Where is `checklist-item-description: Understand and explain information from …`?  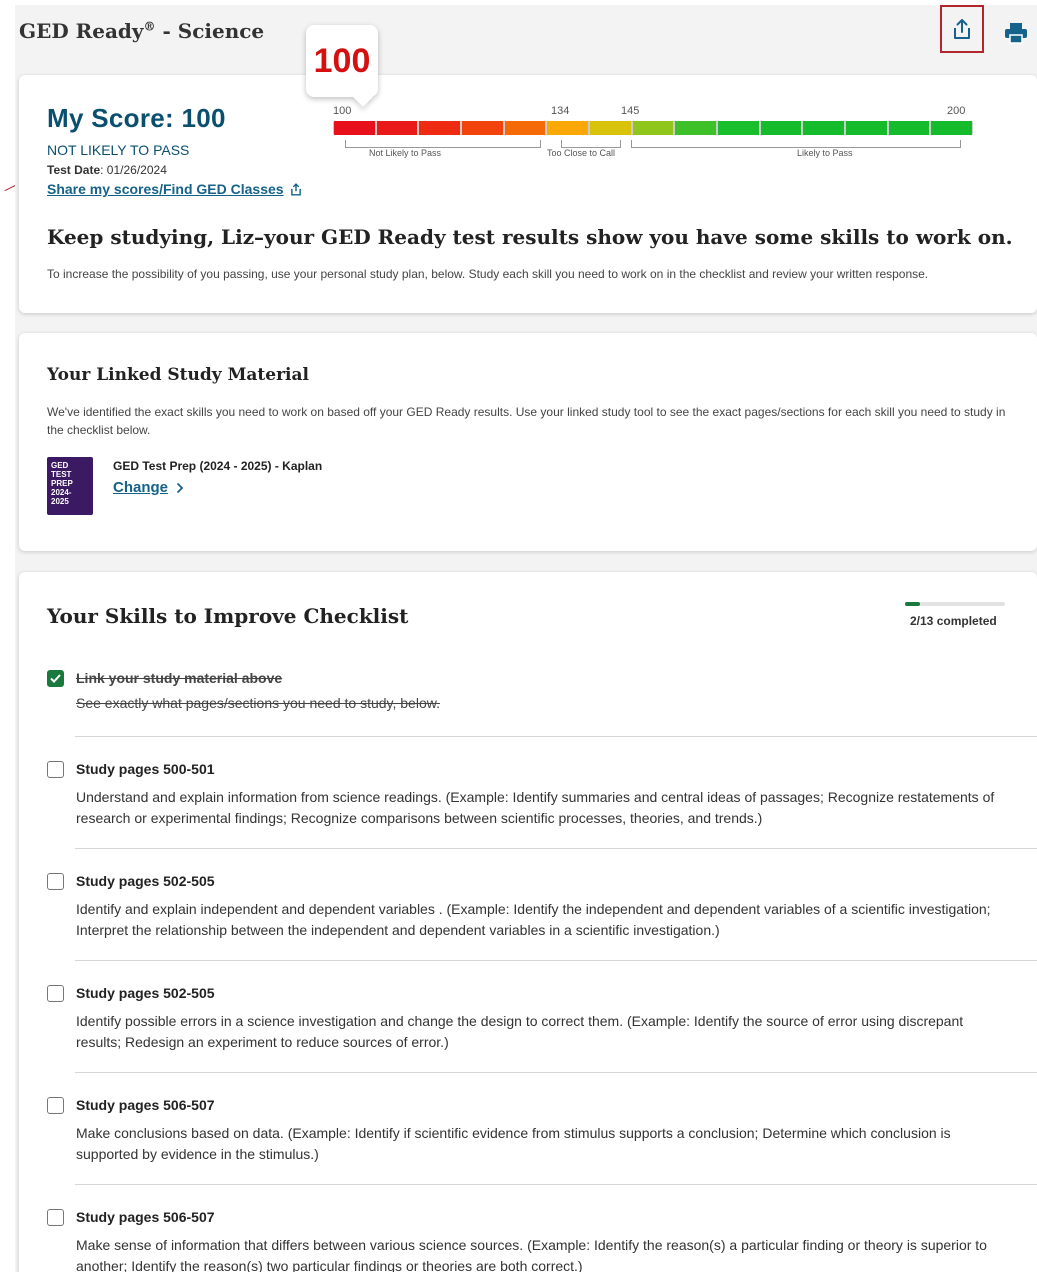
checklist-item-description: Understand and explain information from … is located at coordinates (535, 807).